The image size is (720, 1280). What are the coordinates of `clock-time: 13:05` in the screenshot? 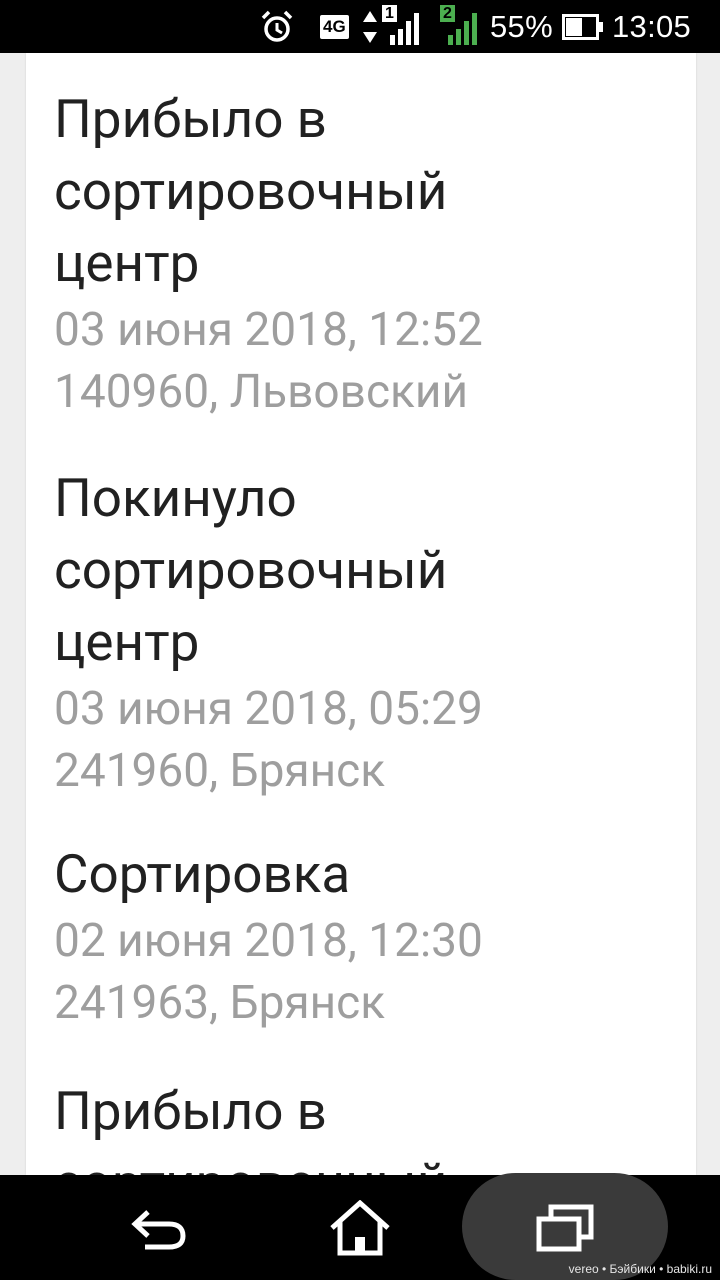 It's located at (652, 26).